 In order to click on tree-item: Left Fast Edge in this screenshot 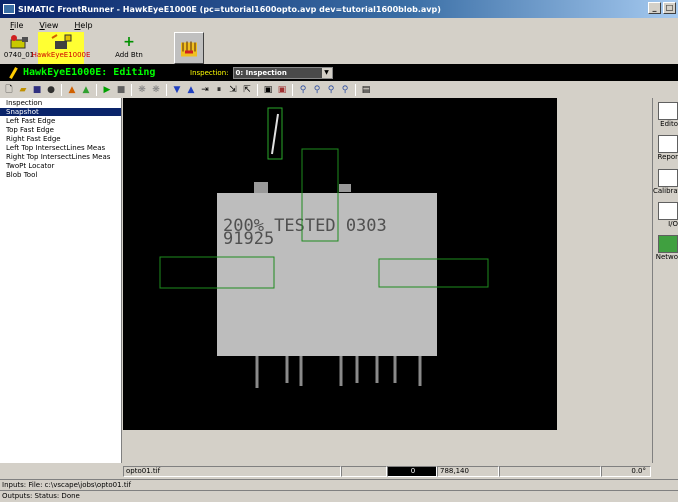, I will do `click(60, 121)`.